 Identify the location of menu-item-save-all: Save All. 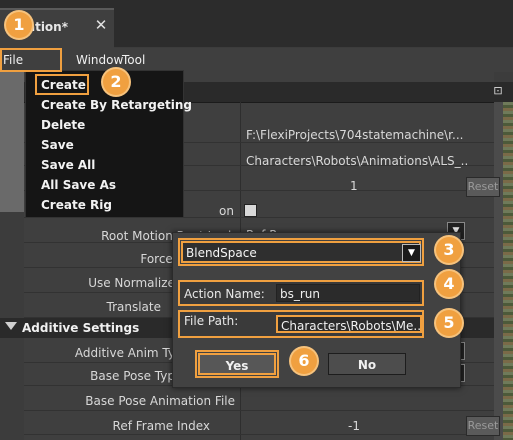
(68, 165).